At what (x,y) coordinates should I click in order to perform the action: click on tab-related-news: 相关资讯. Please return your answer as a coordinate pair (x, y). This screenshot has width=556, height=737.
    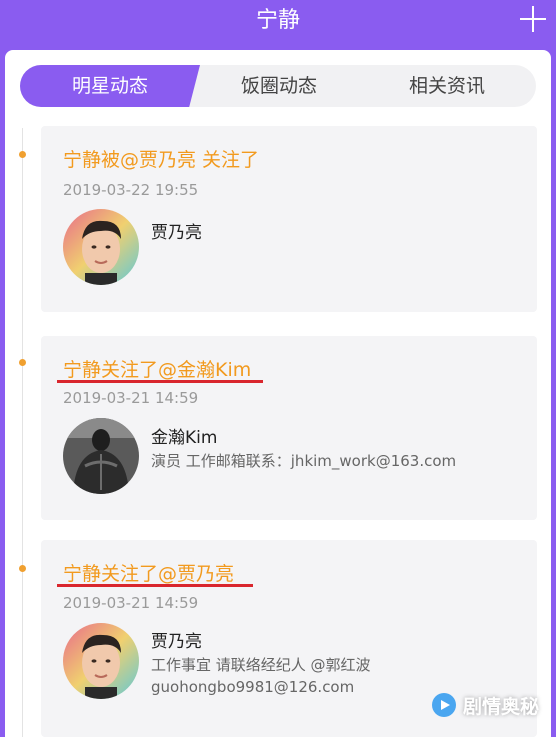
    Looking at the image, I should click on (447, 86).